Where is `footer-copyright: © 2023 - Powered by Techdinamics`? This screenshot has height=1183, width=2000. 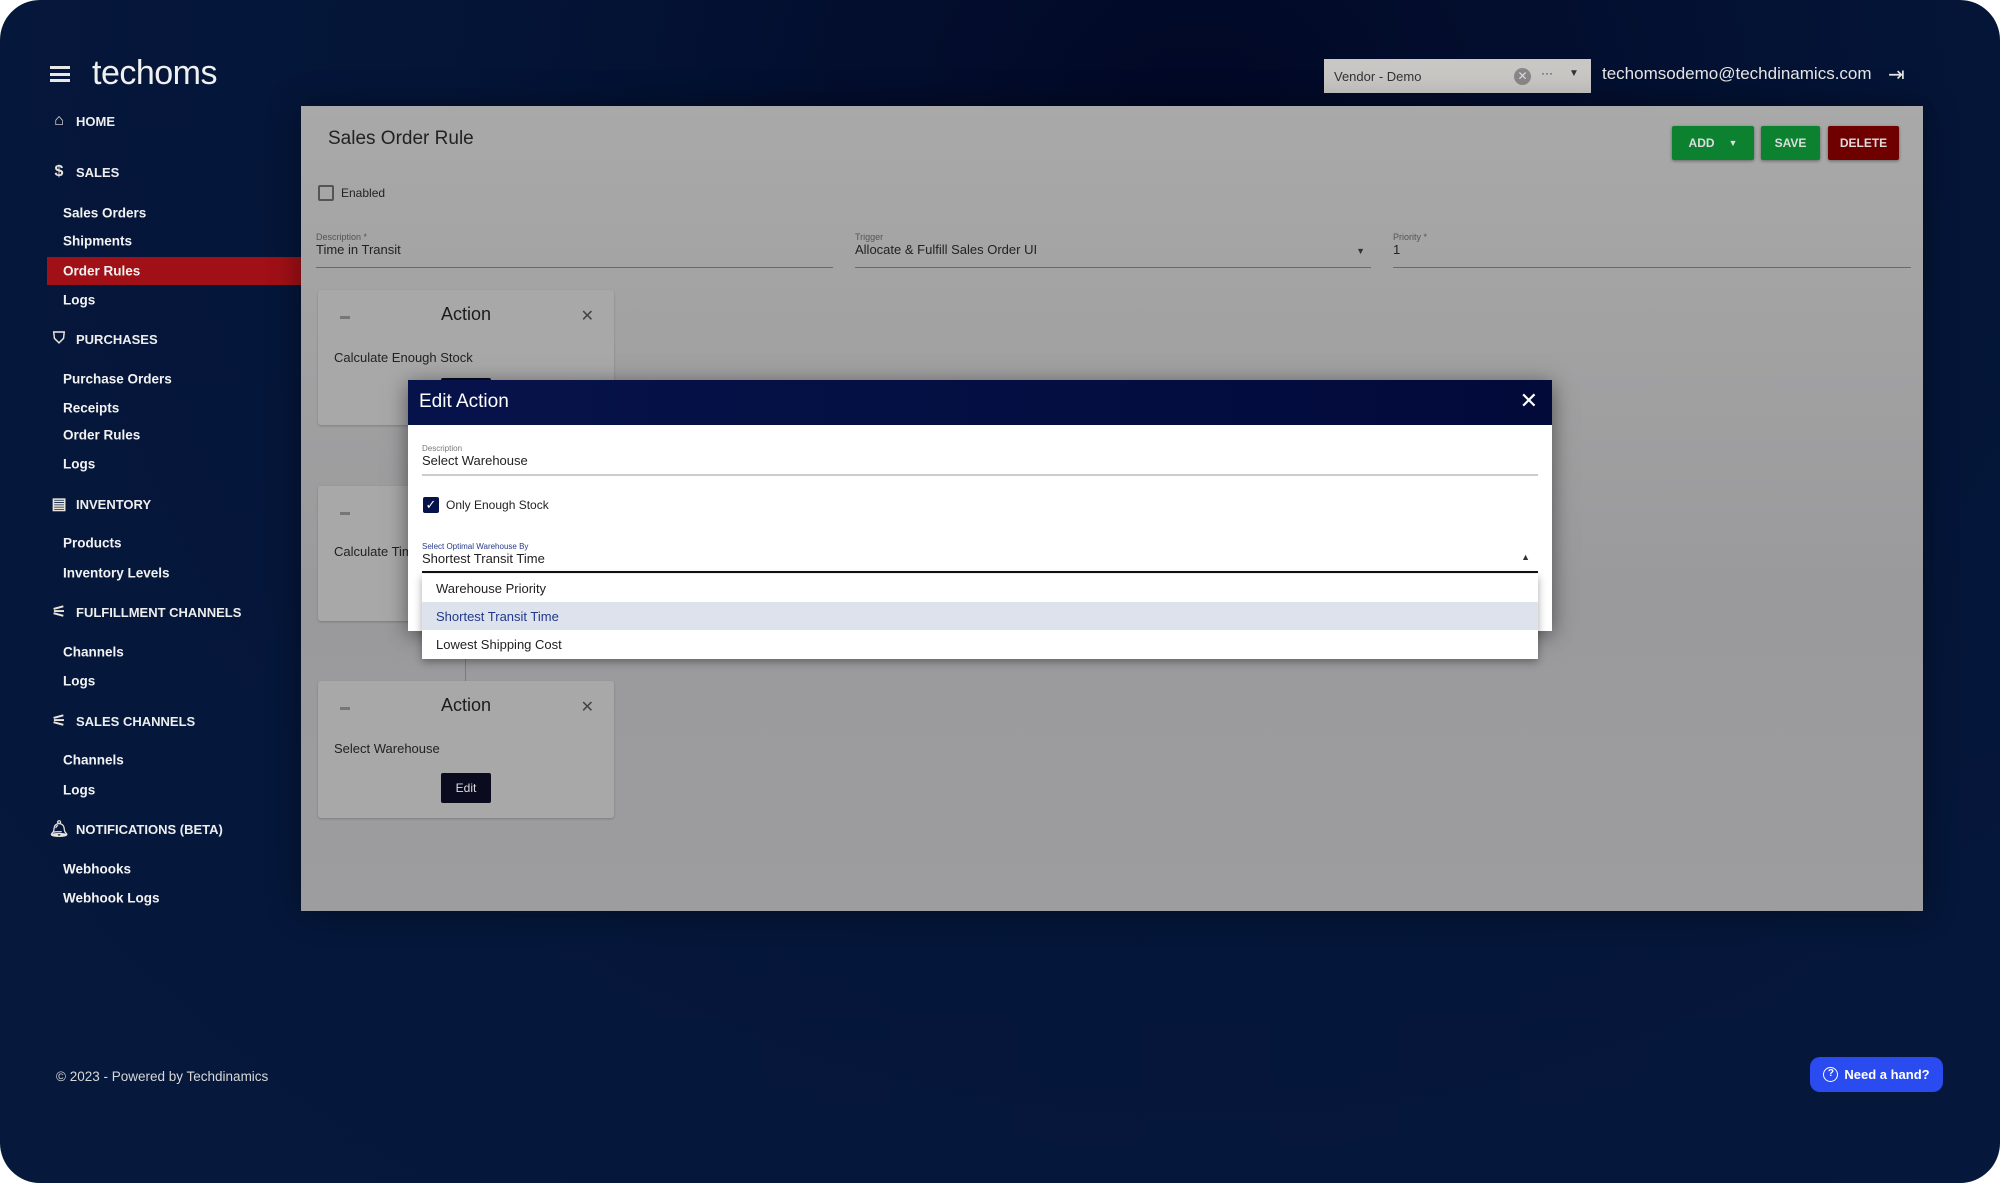 footer-copyright: © 2023 - Powered by Techdinamics is located at coordinates (162, 1076).